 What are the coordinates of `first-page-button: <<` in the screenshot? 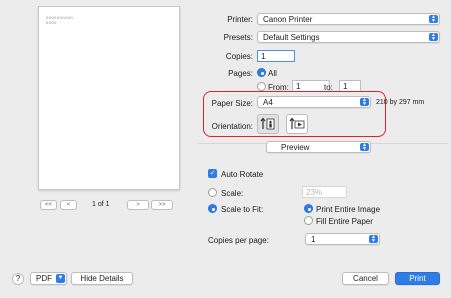 It's located at (48, 205).